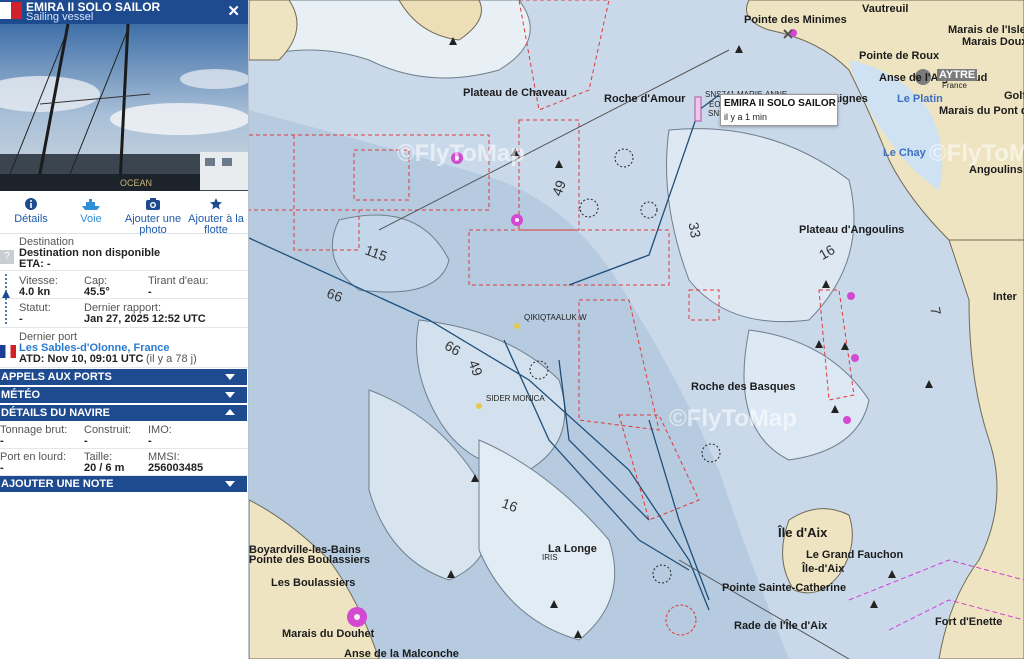  Describe the element at coordinates (555, 317) in the screenshot. I see `vessel-label: QIKIQTAALUK W` at that location.